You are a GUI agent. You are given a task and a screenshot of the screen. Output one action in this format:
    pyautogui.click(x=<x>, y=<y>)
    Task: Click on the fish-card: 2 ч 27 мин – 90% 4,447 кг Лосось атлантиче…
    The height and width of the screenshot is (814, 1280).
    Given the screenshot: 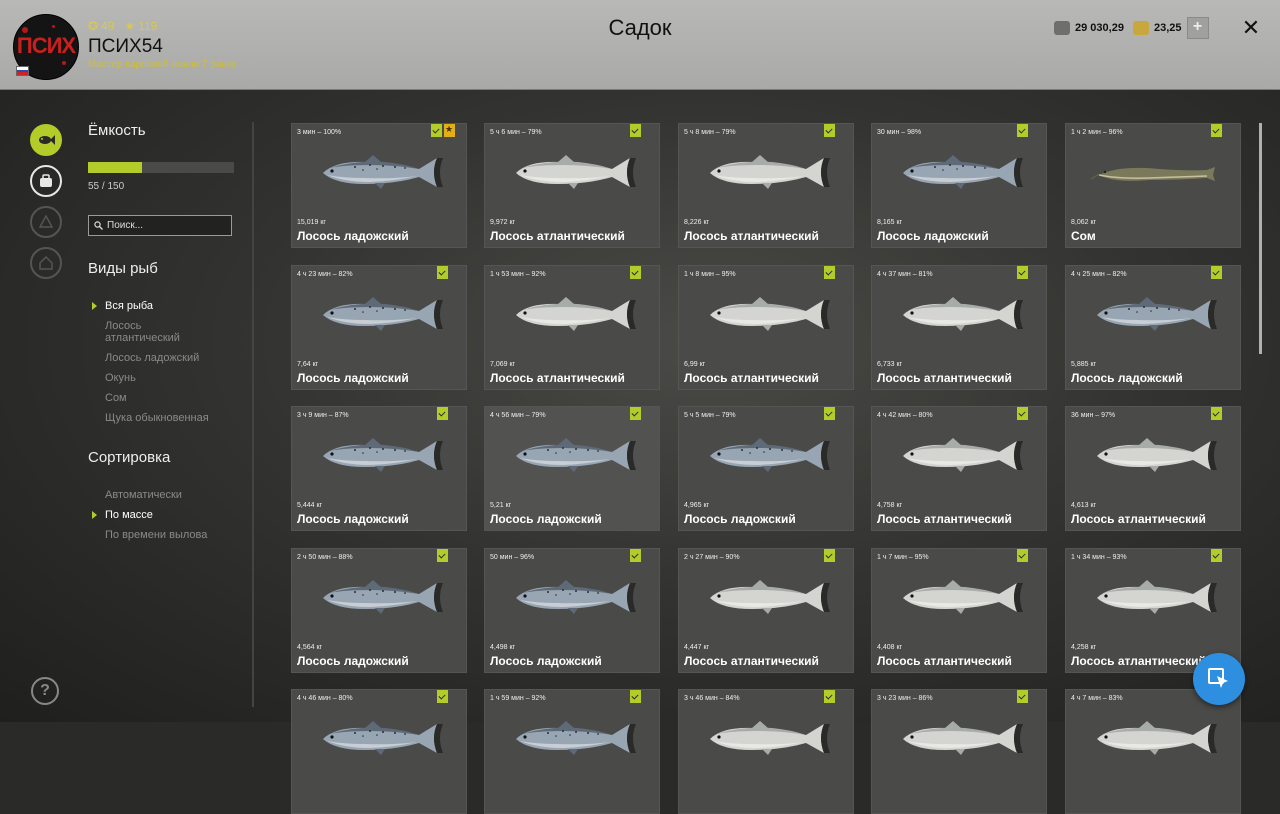 What is the action you would take?
    pyautogui.click(x=766, y=610)
    